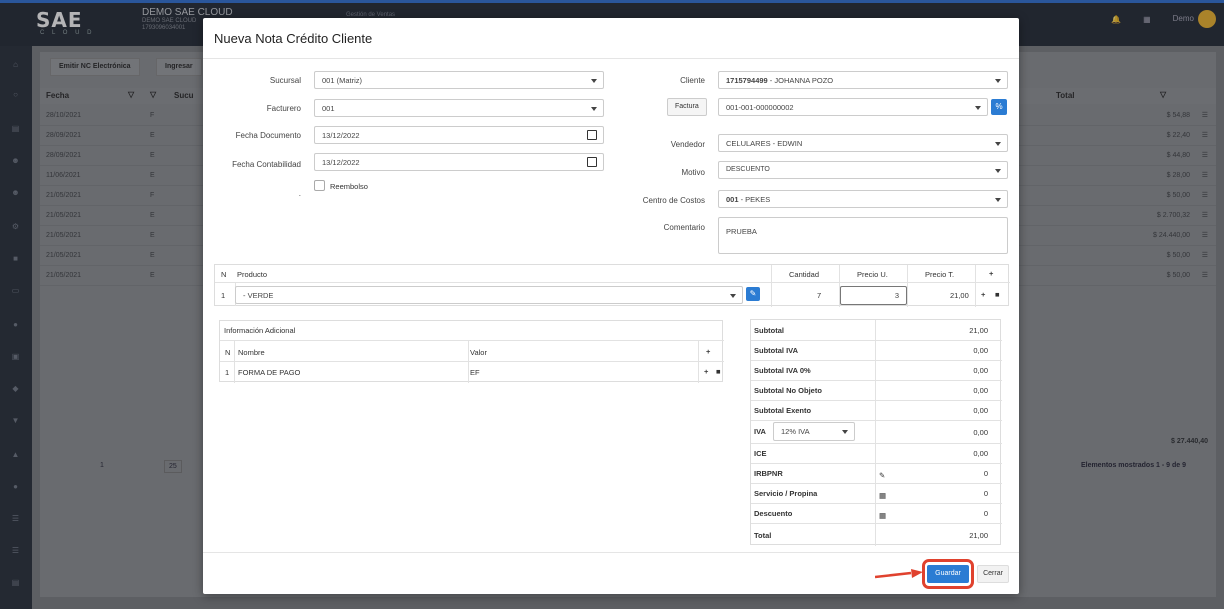 Image resolution: width=1224 pixels, height=609 pixels. Describe the element at coordinates (873, 295) in the screenshot. I see `precio-u-input: 3` at that location.